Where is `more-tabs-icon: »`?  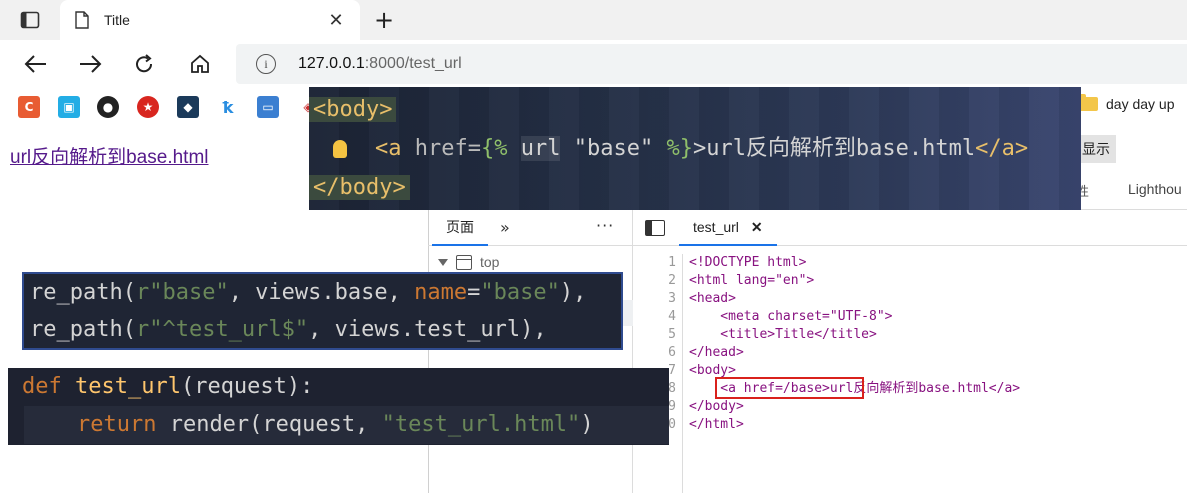
more-tabs-icon: » is located at coordinates (505, 227).